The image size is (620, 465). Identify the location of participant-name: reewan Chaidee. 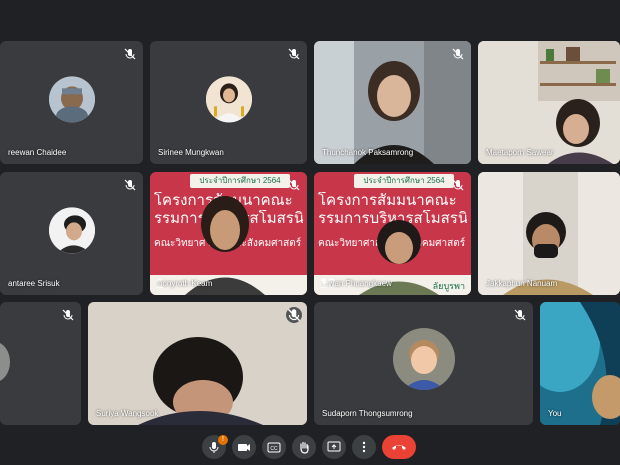
(37, 152).